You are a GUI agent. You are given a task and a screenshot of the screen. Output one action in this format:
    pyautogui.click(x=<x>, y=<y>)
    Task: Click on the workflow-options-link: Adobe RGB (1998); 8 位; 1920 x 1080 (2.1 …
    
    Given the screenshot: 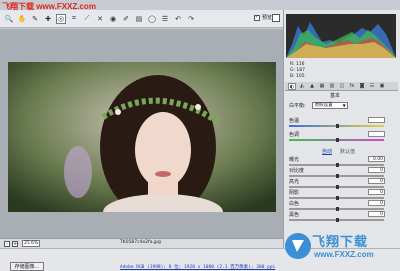 What is the action you would take?
    pyautogui.click(x=197, y=267)
    